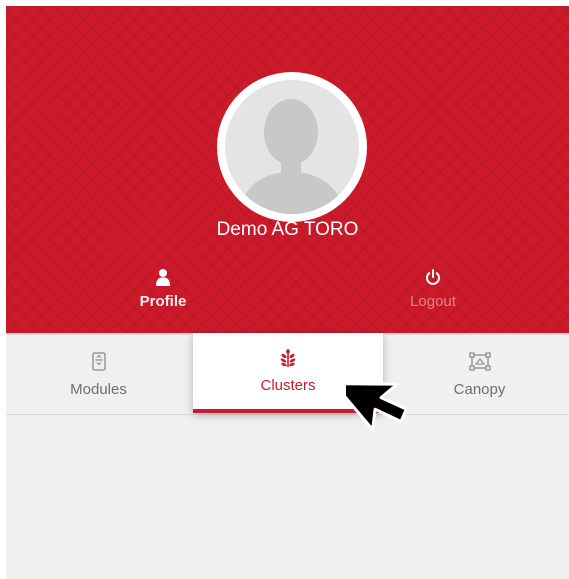 Image resolution: width=569 pixels, height=579 pixels. Describe the element at coordinates (98, 375) in the screenshot. I see `tab-modules: Modules` at that location.